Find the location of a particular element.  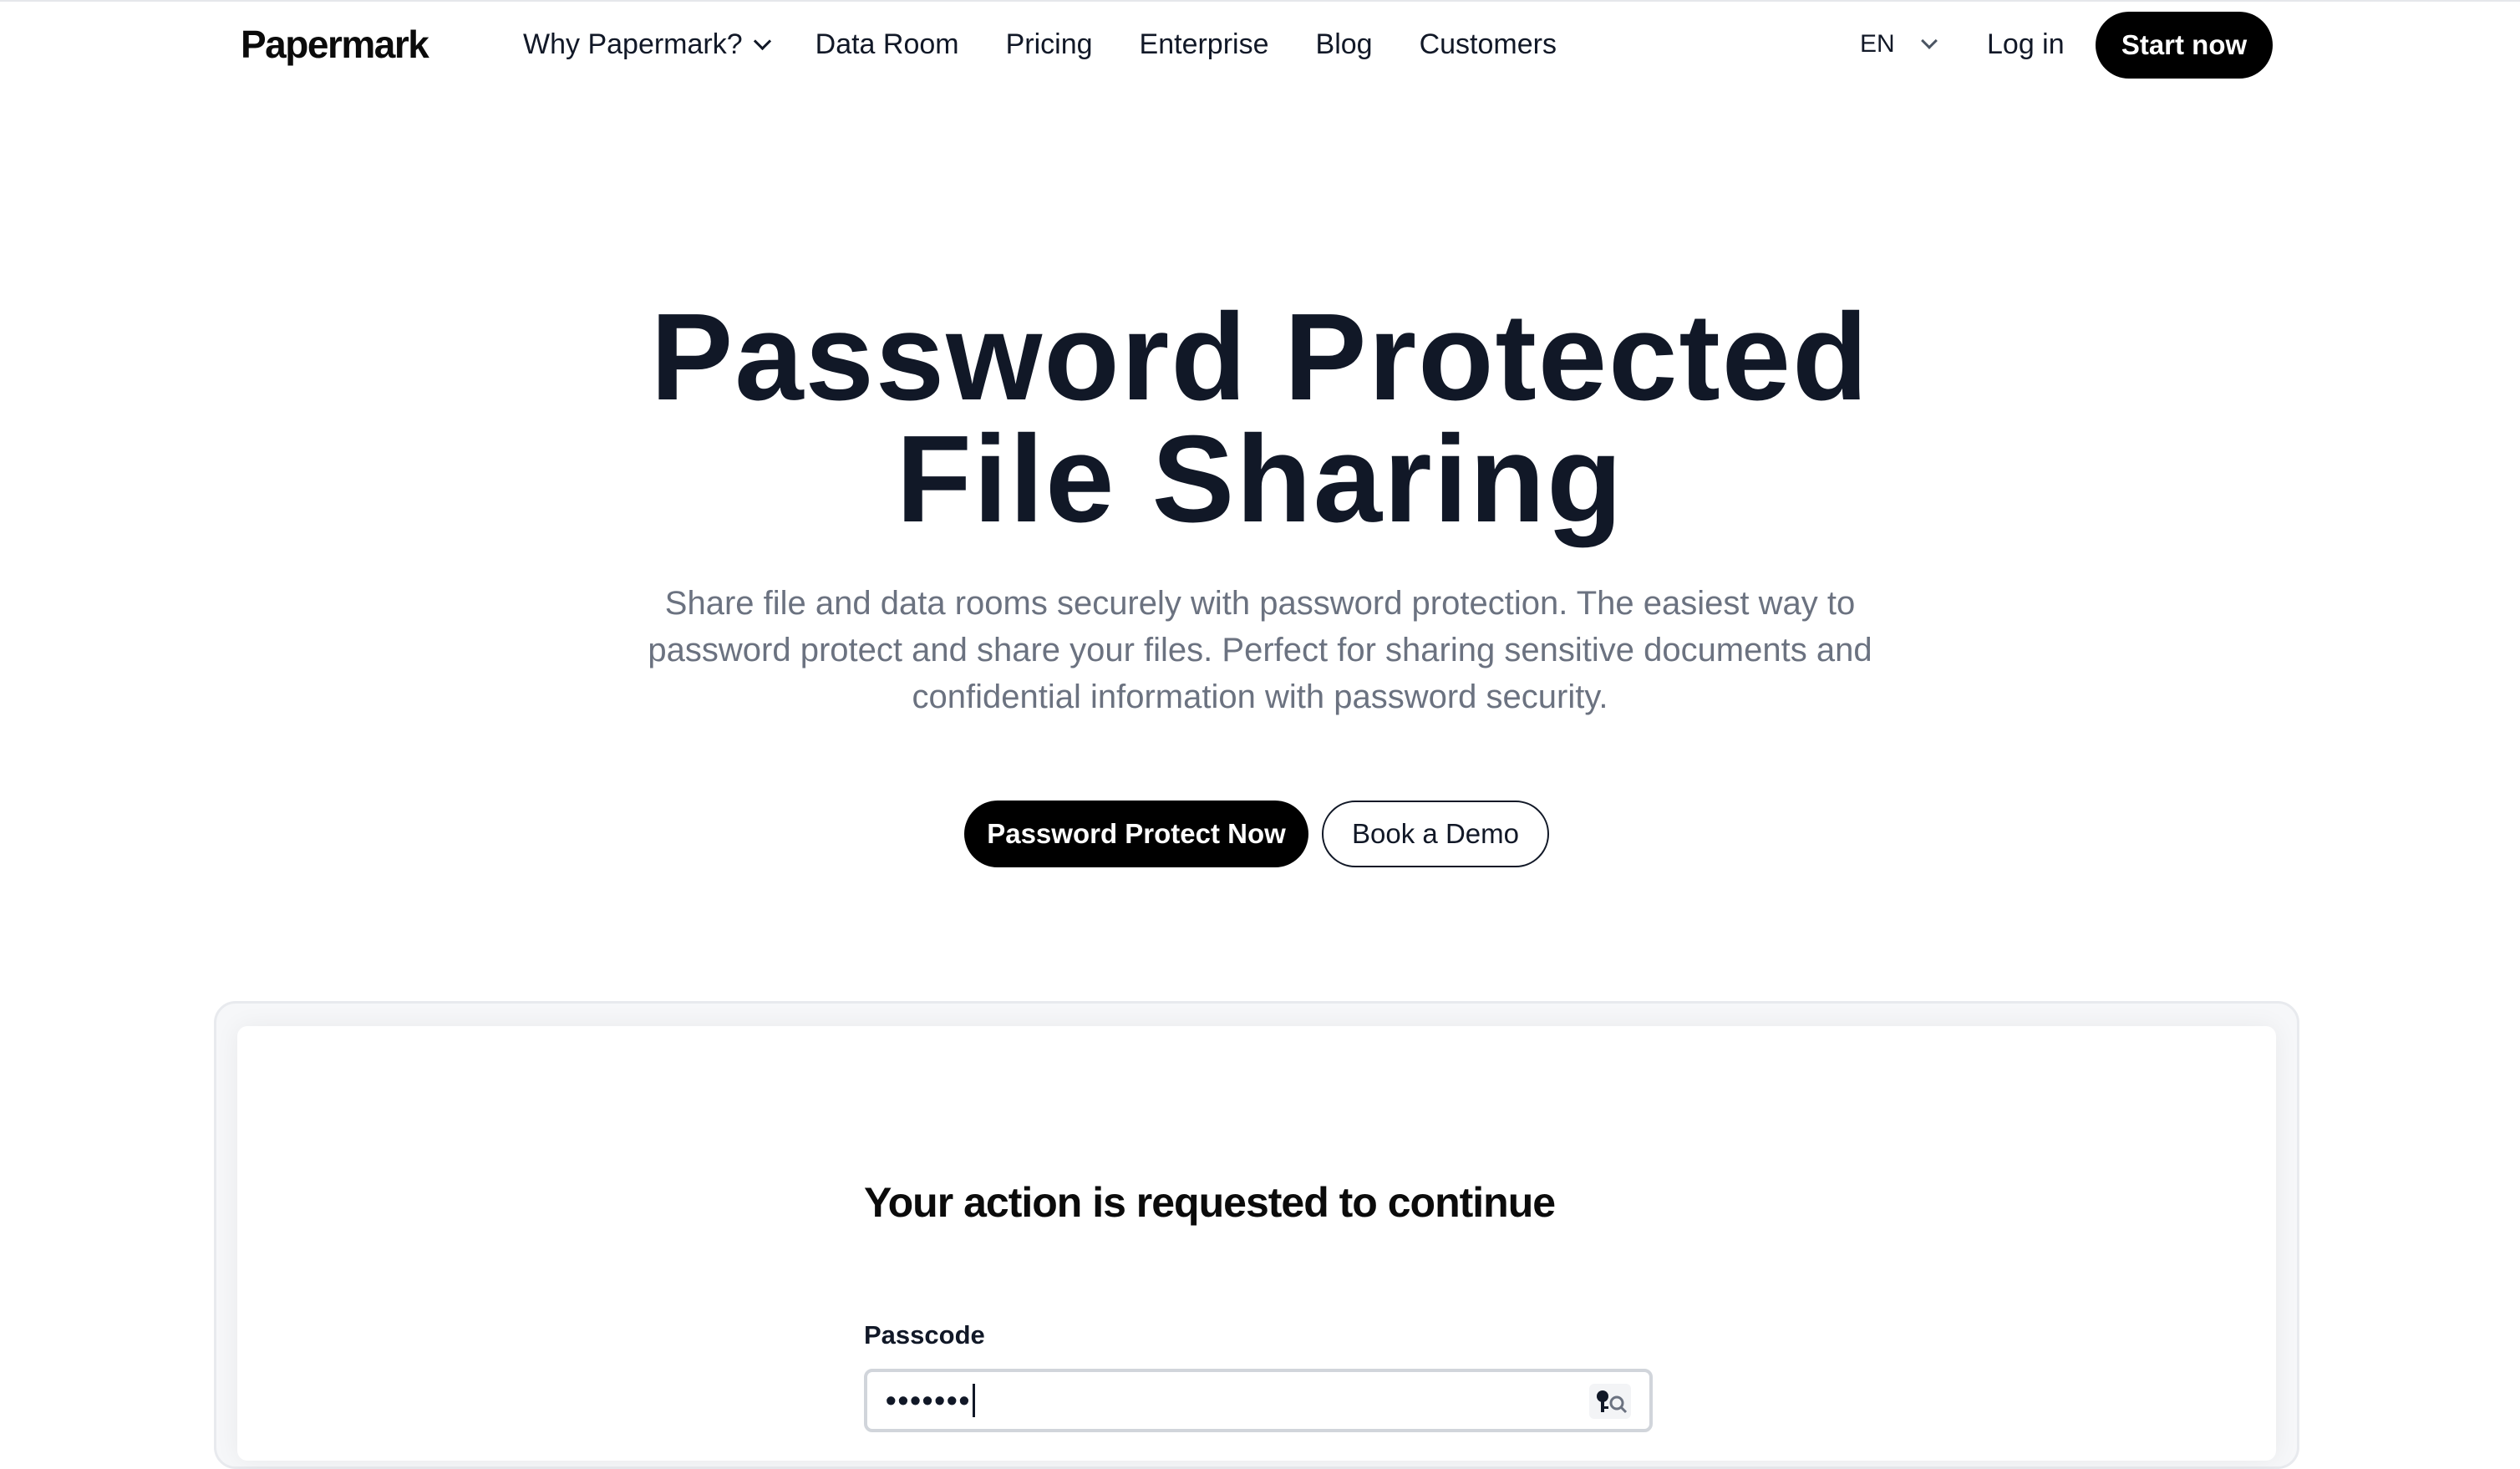

hero-title-line-1: Password Protected is located at coordinates (1260, 357).